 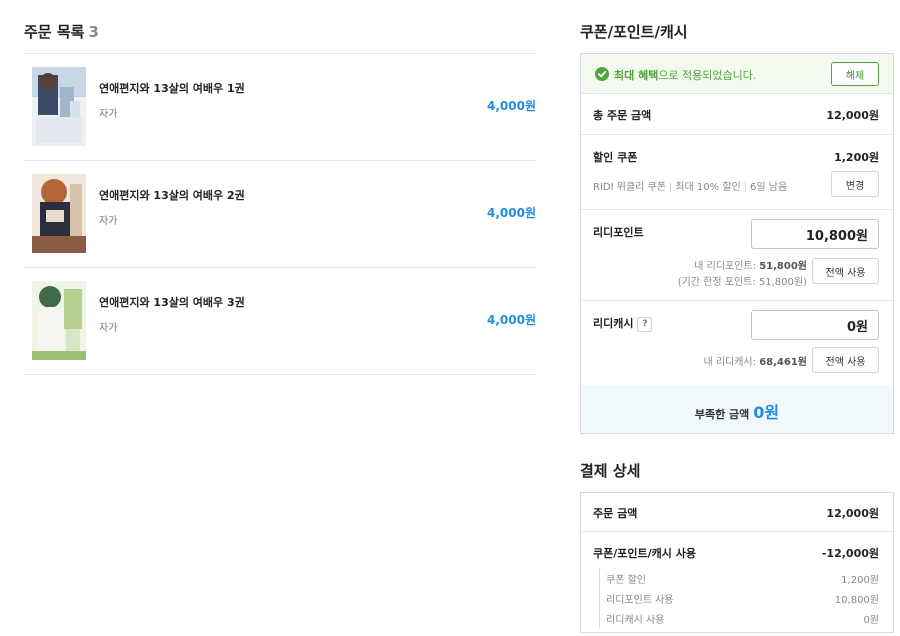 I want to click on check-circle-icon, so click(x=602, y=74).